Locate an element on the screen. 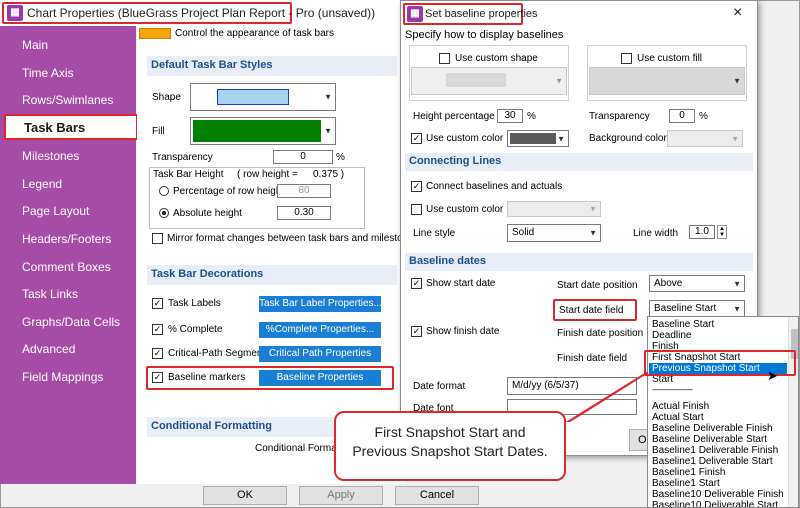 The height and width of the screenshot is (508, 800). apply-button: Apply is located at coordinates (341, 495).